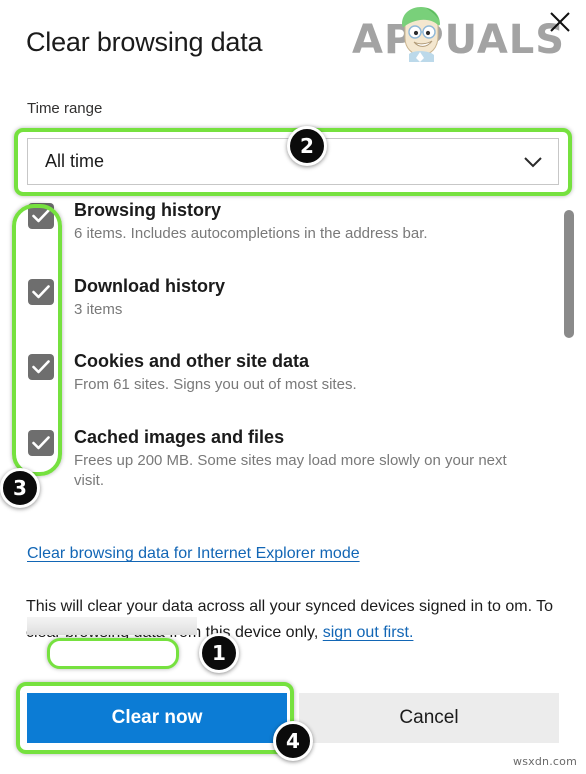 The width and height of the screenshot is (586, 774). What do you see at coordinates (545, 761) in the screenshot?
I see `site-watermark: wsxdn.com` at bounding box center [545, 761].